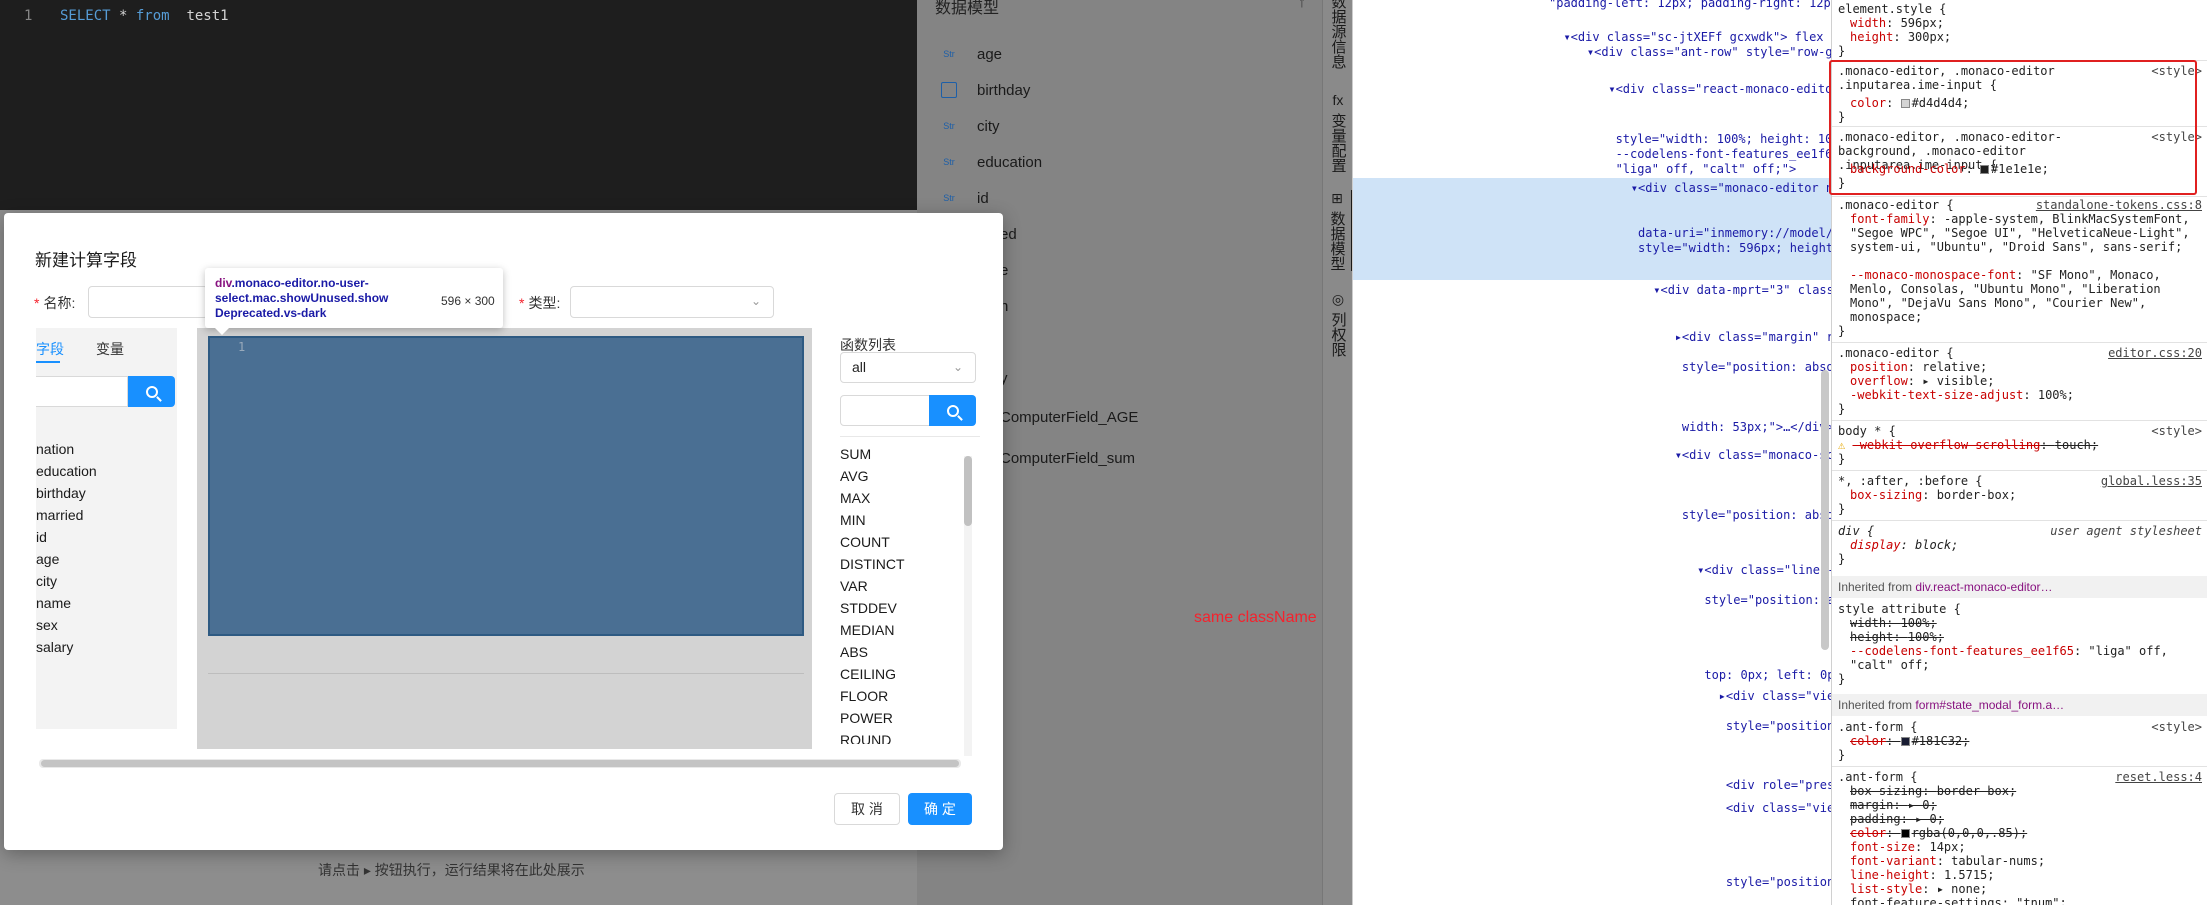 The width and height of the screenshot is (2207, 905). What do you see at coordinates (1938, 833) in the screenshot?
I see `style-decl: color: rgba(0,0,0,.85);` at bounding box center [1938, 833].